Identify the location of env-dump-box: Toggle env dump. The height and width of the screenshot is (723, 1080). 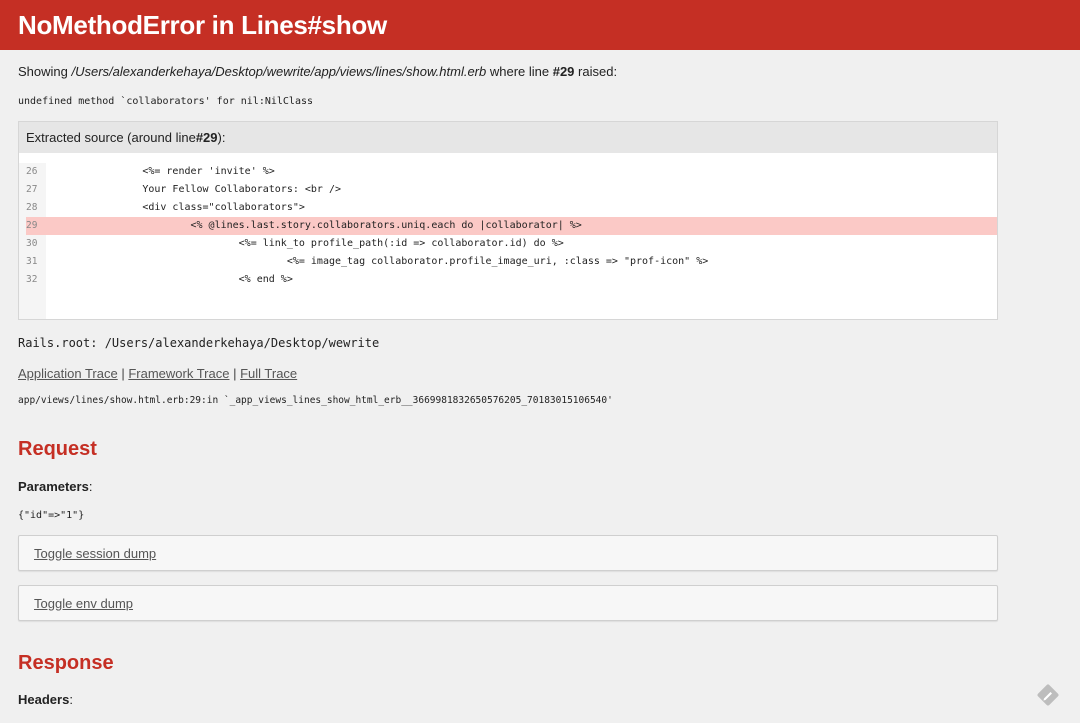
(508, 603).